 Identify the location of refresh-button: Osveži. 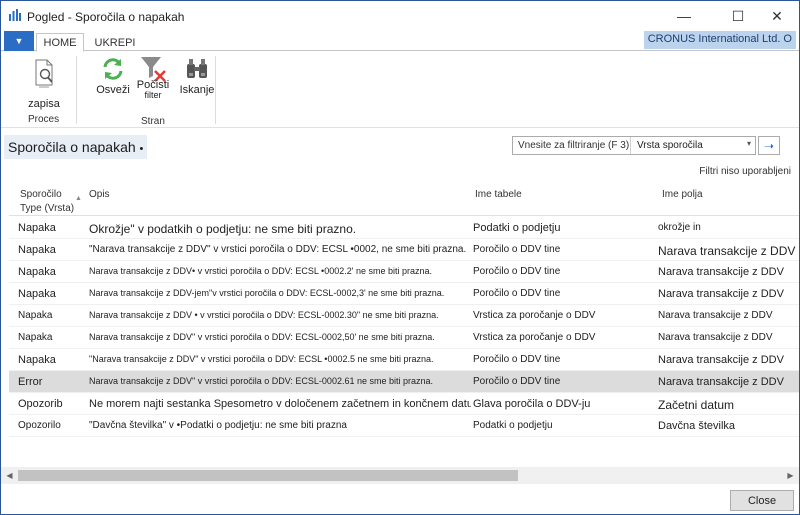
(113, 79).